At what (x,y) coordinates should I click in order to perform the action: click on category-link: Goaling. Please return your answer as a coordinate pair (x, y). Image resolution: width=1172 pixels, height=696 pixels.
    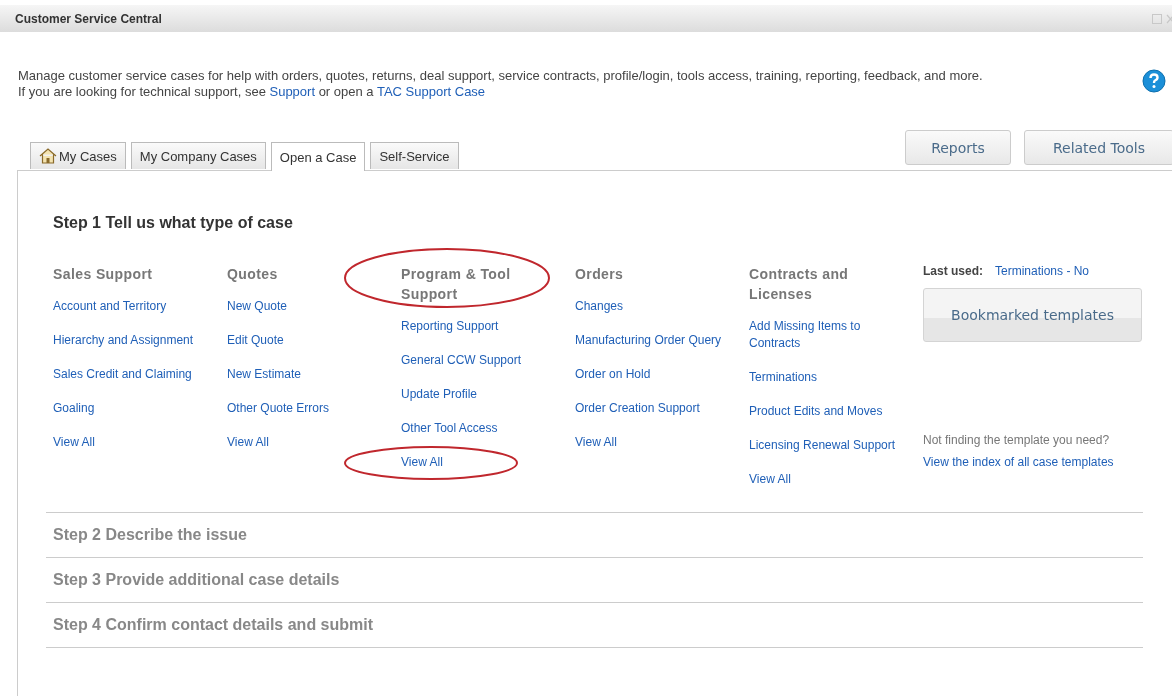
    Looking at the image, I should click on (74, 408).